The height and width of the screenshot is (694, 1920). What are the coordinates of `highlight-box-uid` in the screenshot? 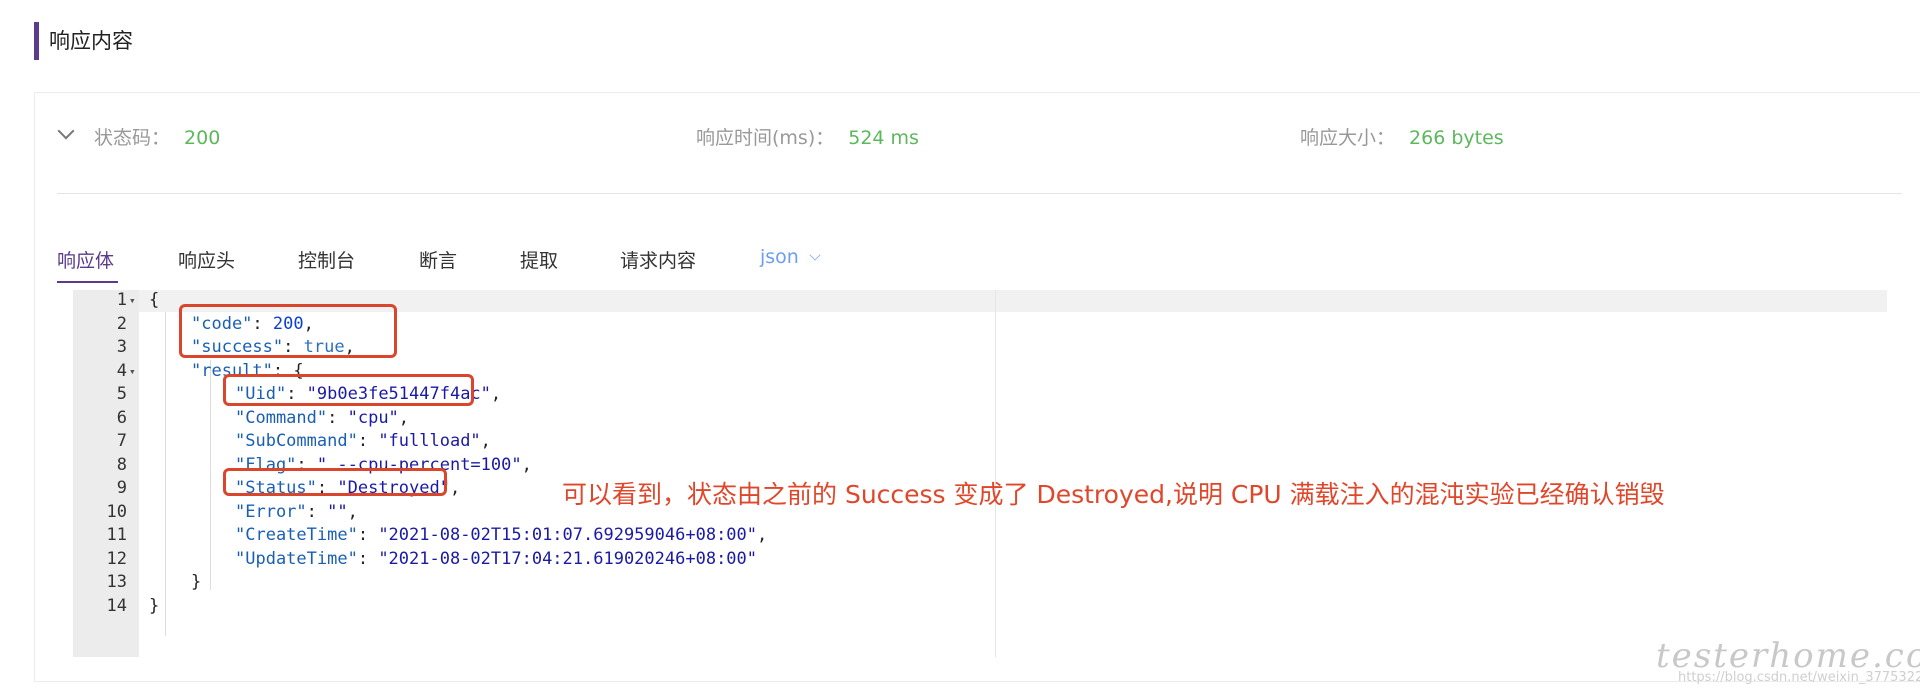 It's located at (348, 390).